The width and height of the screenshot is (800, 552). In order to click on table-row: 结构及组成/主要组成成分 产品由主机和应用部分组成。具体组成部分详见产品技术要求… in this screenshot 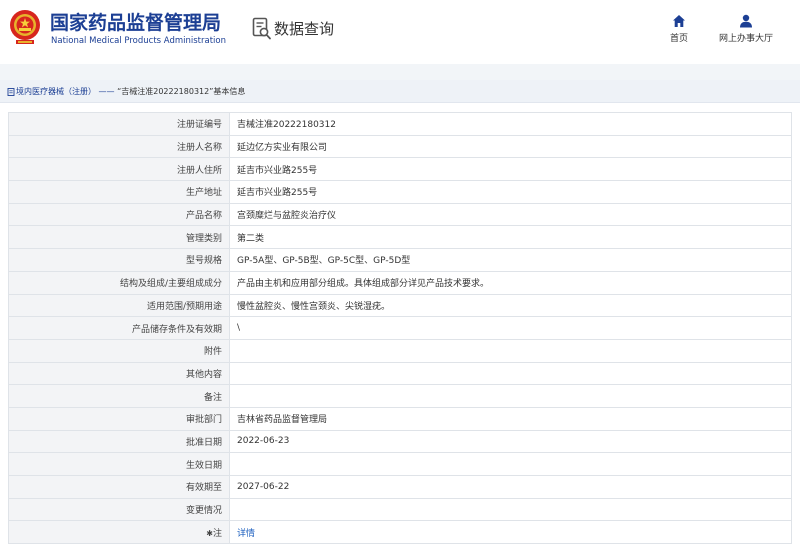, I will do `click(400, 282)`.